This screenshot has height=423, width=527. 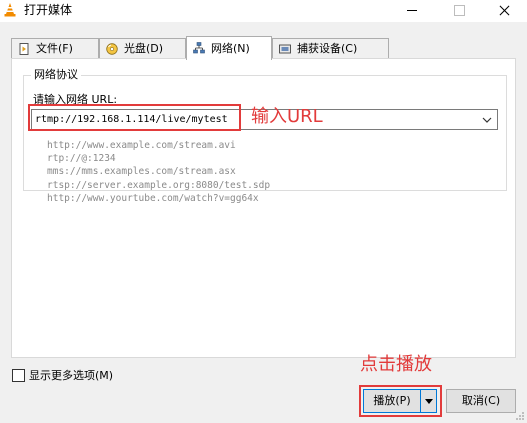 I want to click on maximize-icon, so click(x=459, y=10).